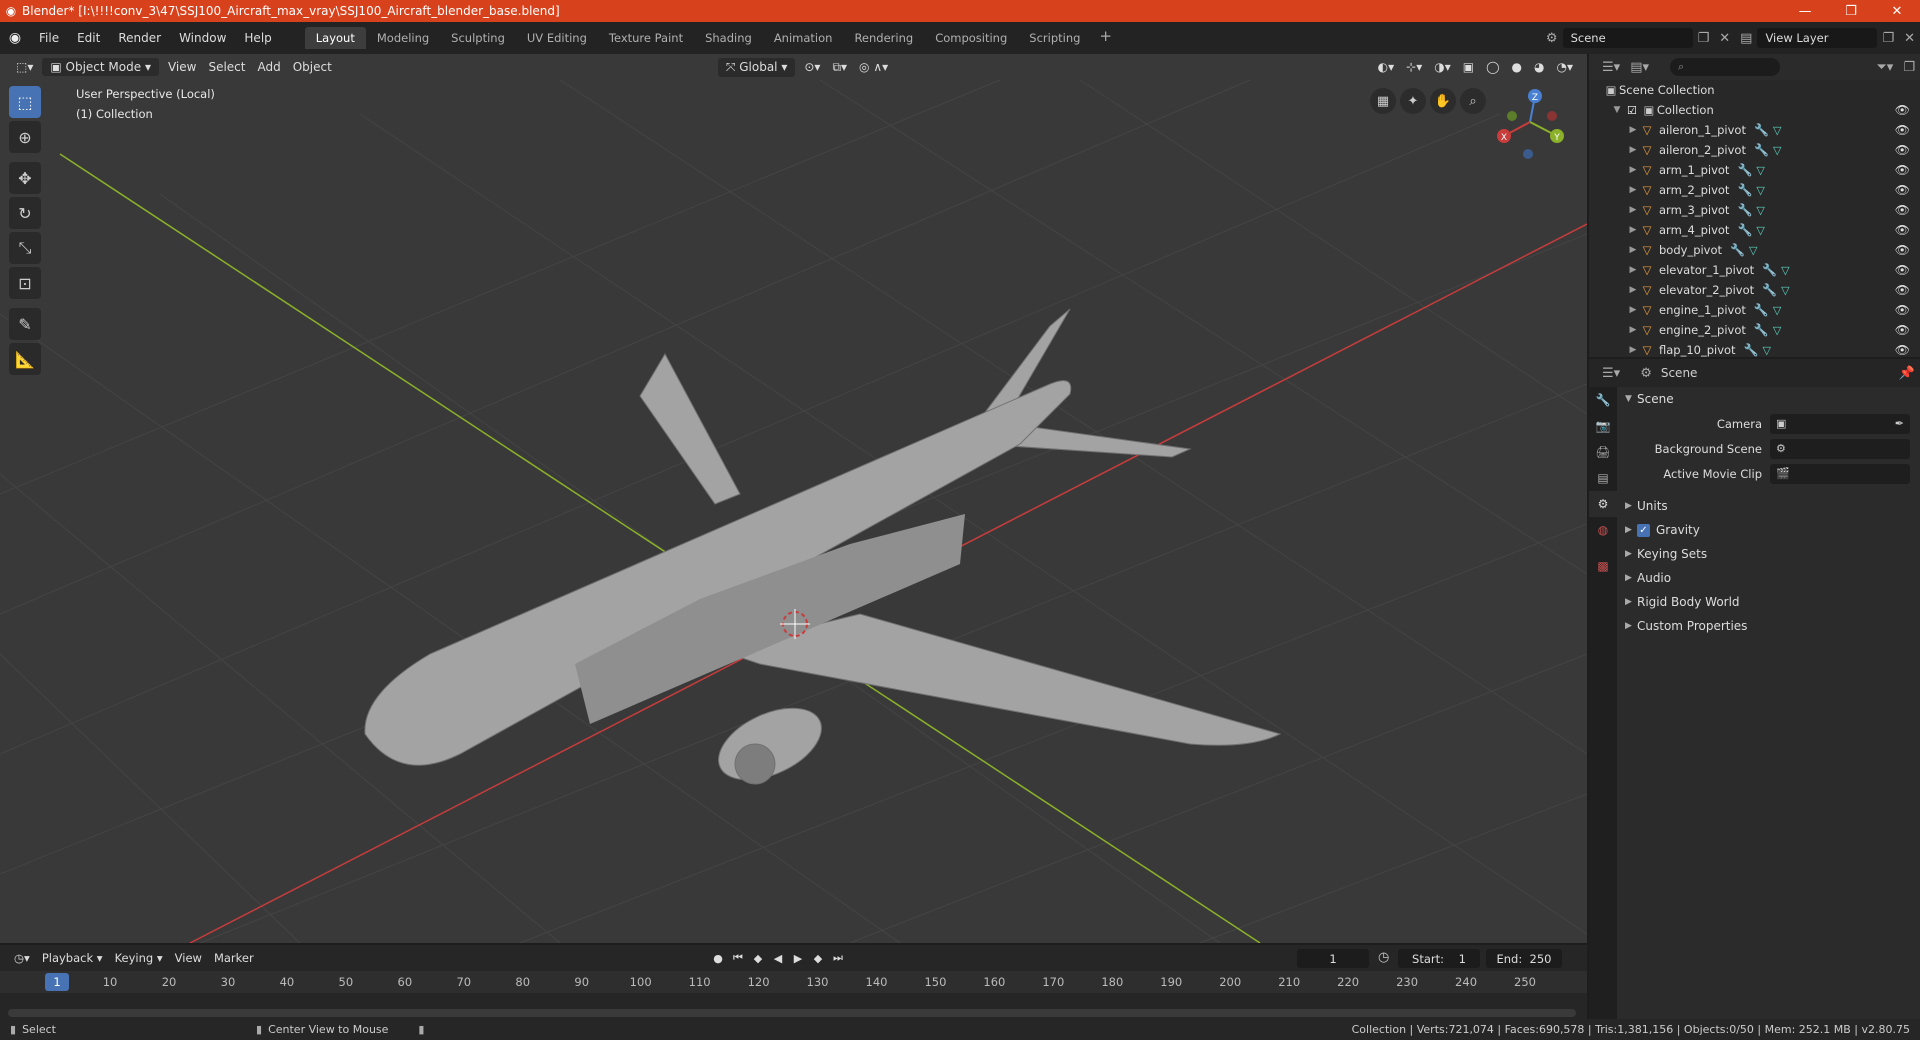 The image size is (1920, 1040). I want to click on record-icon: ●, so click(718, 958).